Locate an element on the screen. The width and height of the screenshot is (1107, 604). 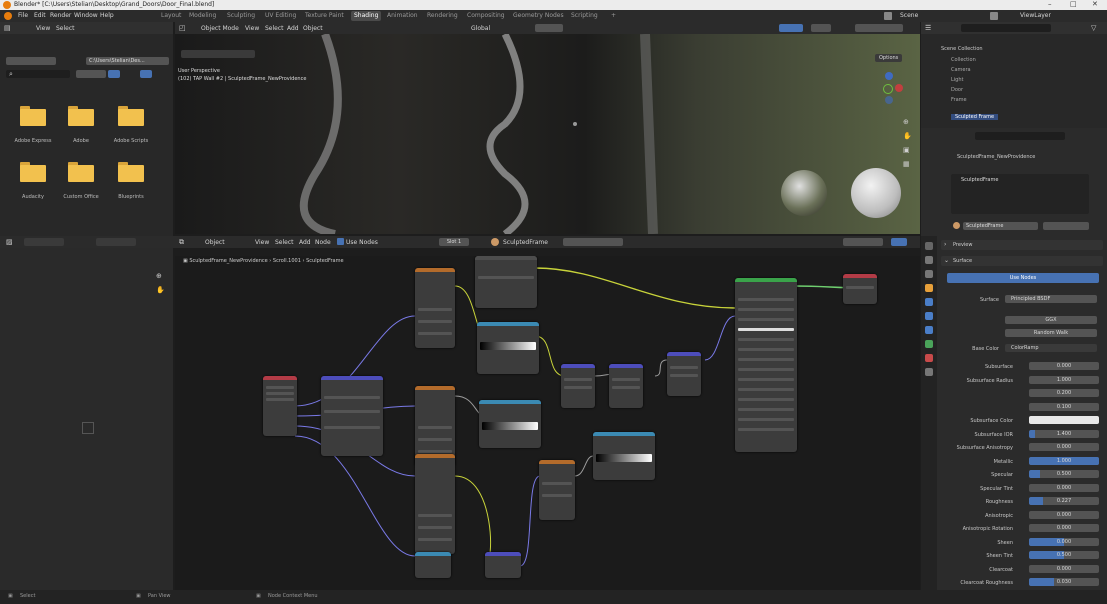
tab-uv-editing: UV Editing is located at coordinates (280, 16).